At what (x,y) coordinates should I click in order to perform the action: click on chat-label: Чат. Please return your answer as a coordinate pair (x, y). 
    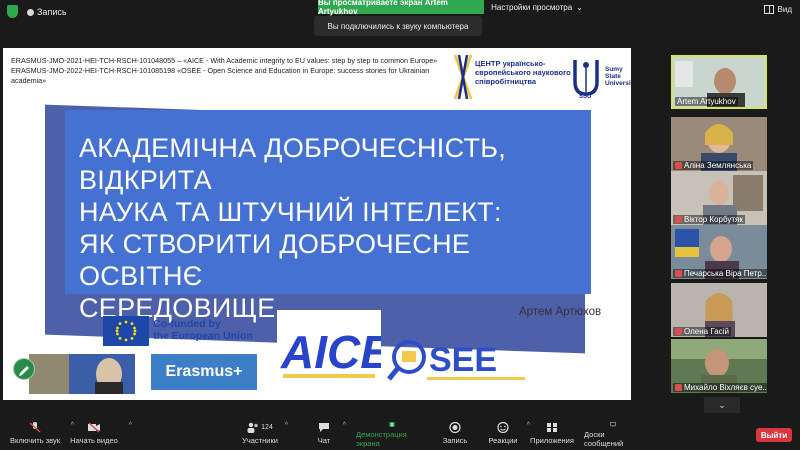
    Looking at the image, I should click on (324, 440).